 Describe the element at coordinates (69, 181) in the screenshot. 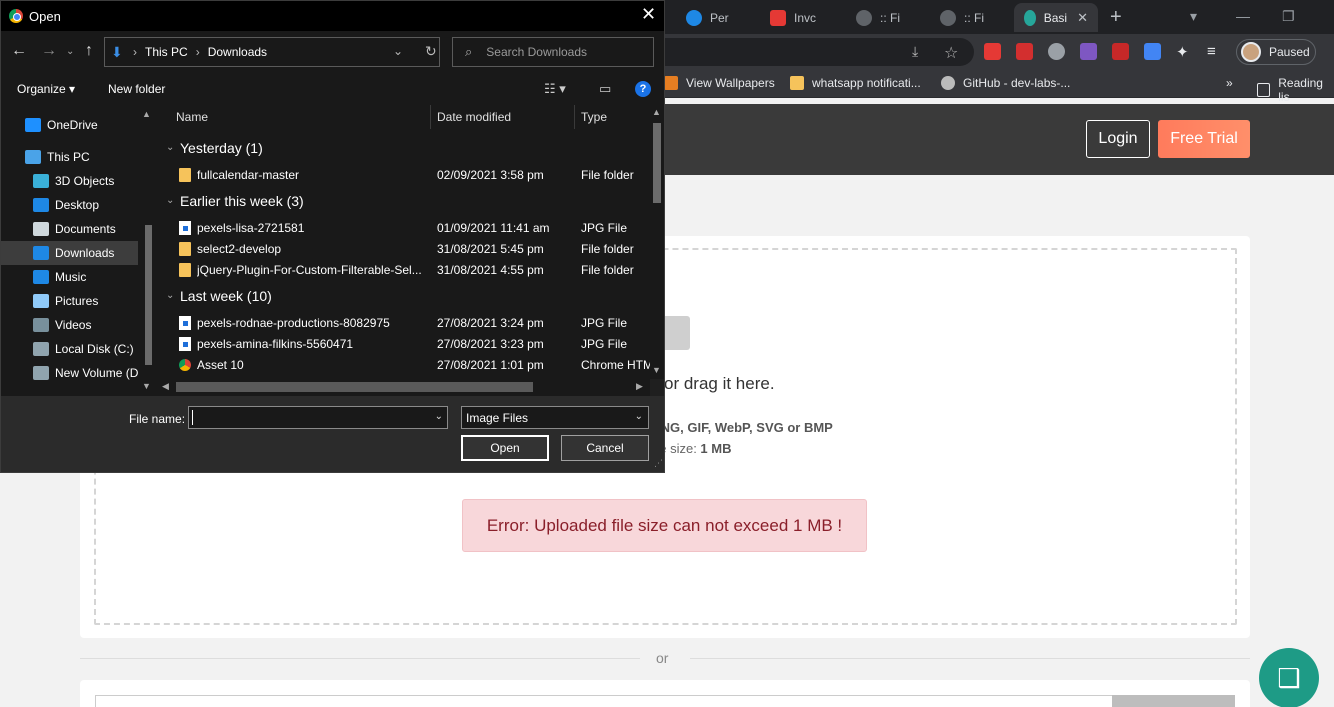

I see `nav-item-3d-objects: 3D Objects` at that location.